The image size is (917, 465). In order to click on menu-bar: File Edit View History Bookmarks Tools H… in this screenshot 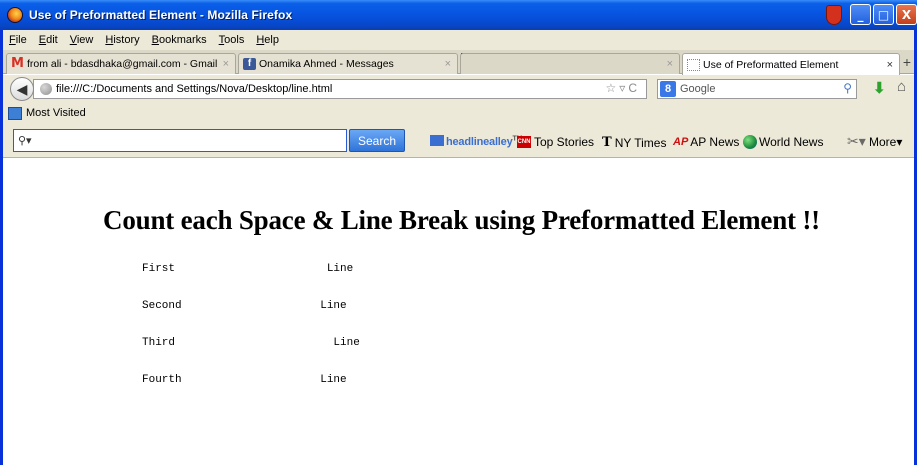, I will do `click(458, 40)`.